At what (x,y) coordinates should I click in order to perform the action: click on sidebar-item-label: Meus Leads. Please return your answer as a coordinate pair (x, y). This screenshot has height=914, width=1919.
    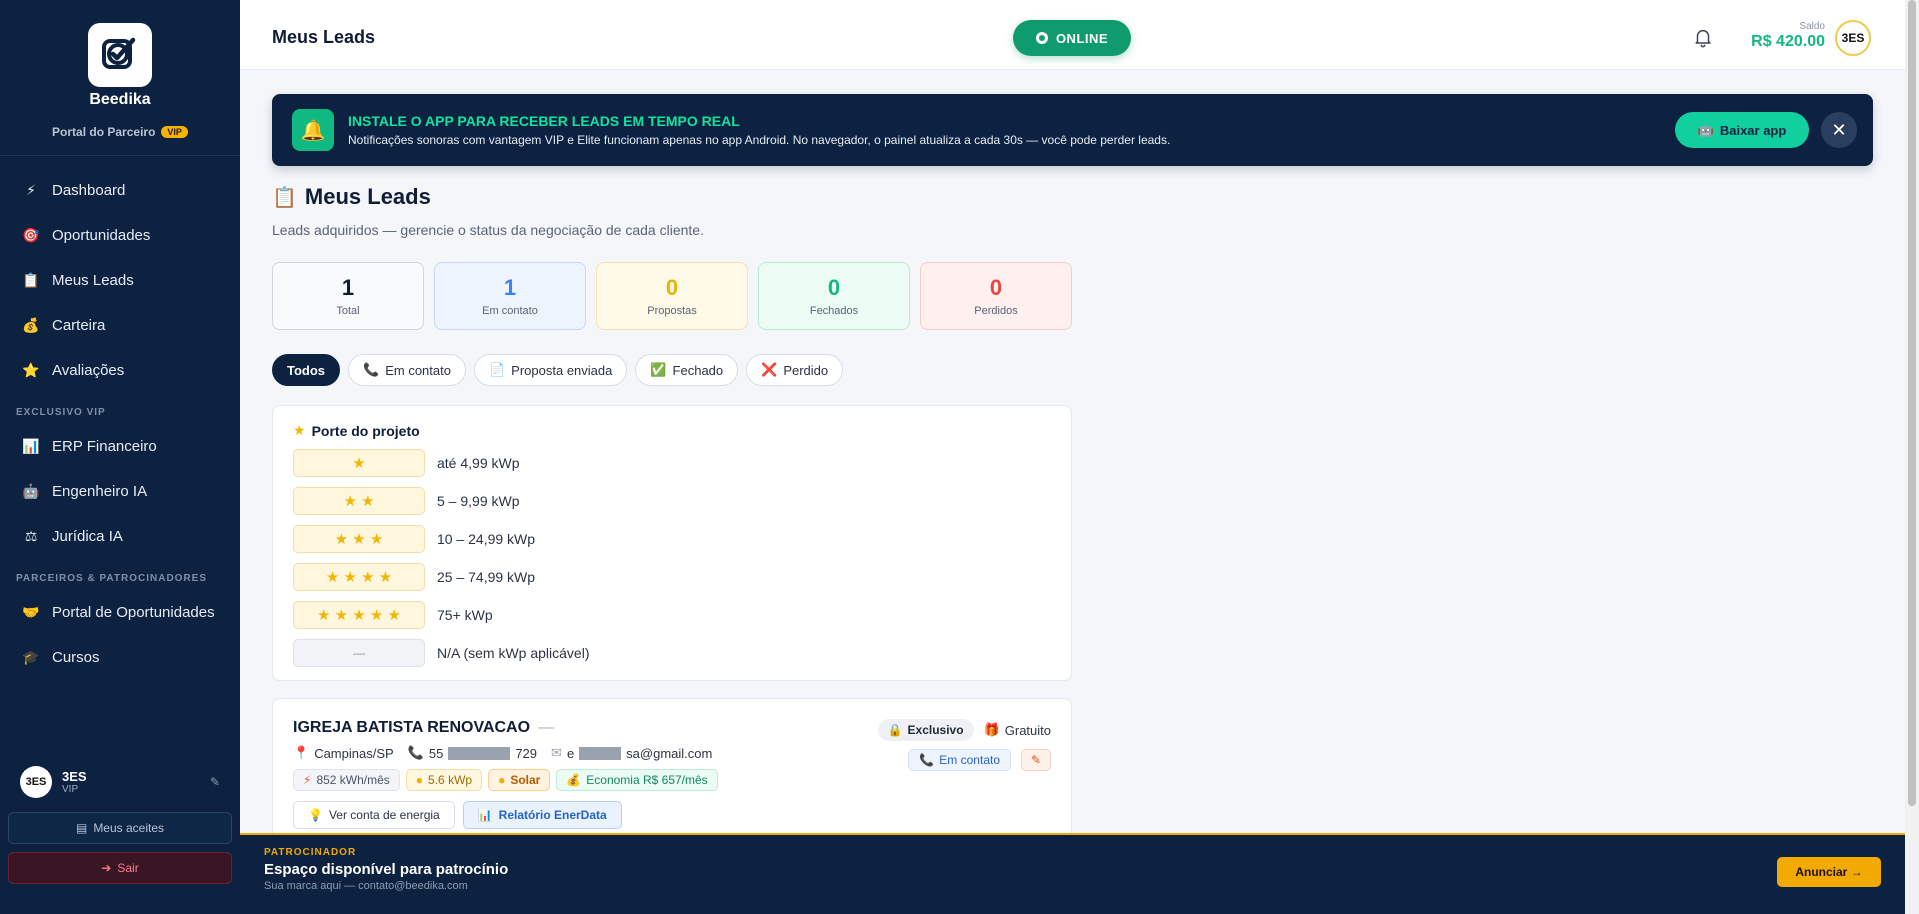
    Looking at the image, I should click on (93, 280).